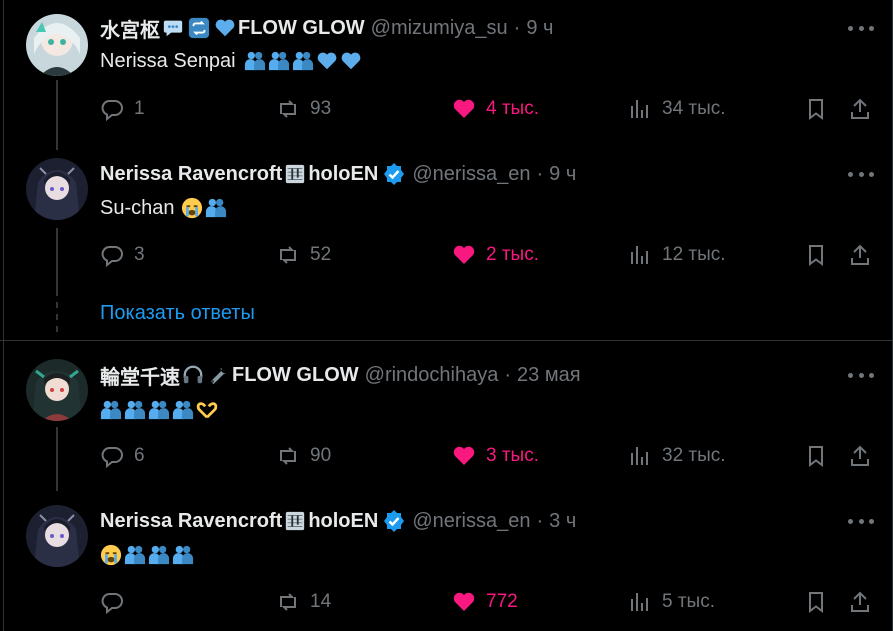 This screenshot has height=631, width=893. What do you see at coordinates (321, 254) in the screenshot?
I see `repost-count: 52` at bounding box center [321, 254].